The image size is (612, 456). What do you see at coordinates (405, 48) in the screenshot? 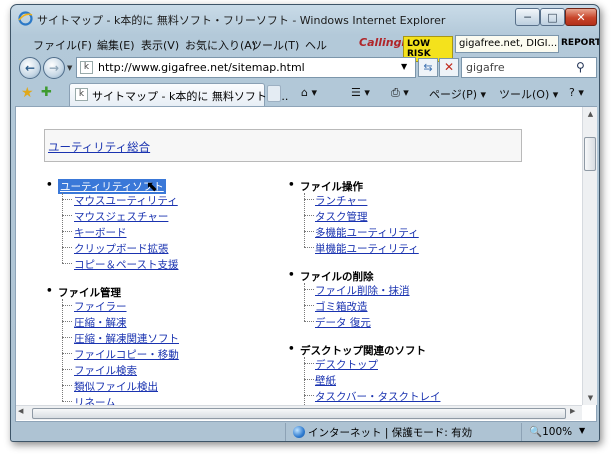
I see `callingid-toolbar: CallingID LOW RISK` at bounding box center [405, 48].